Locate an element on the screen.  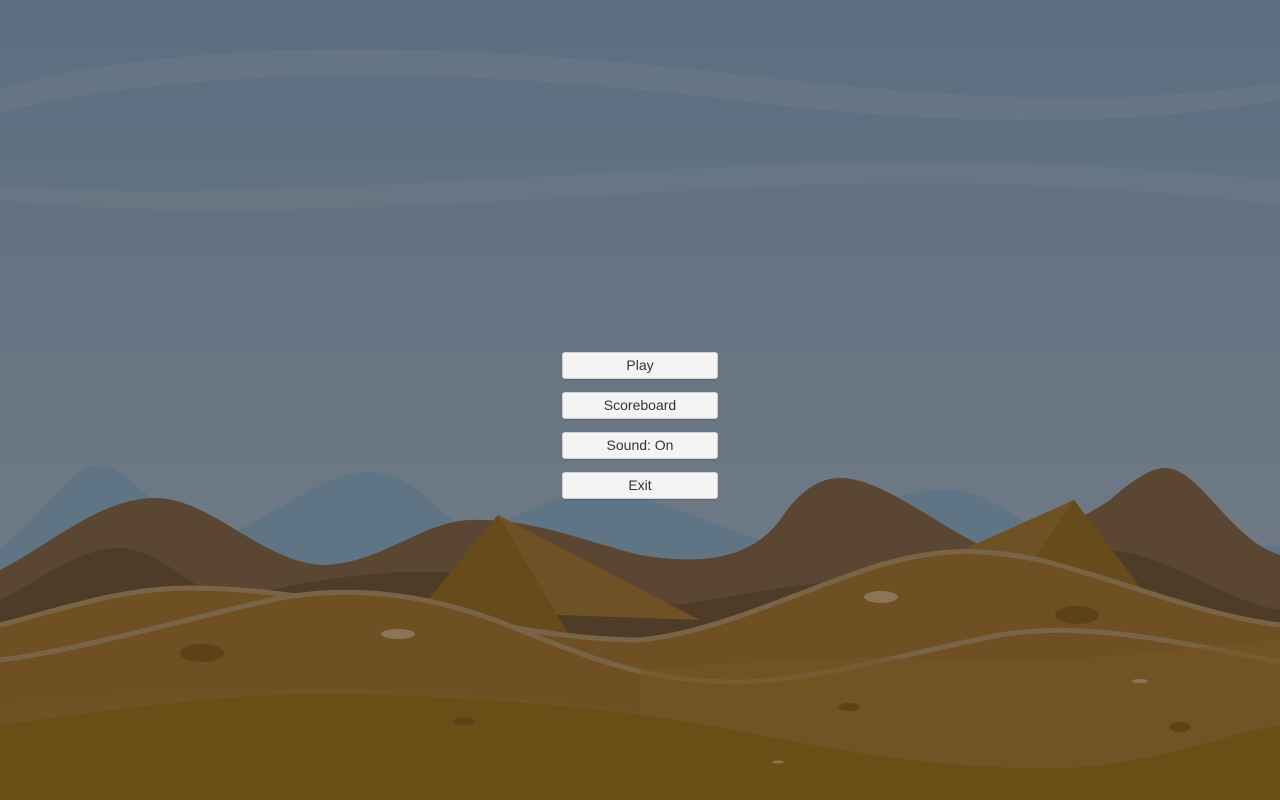
play-button: Play is located at coordinates (640, 365).